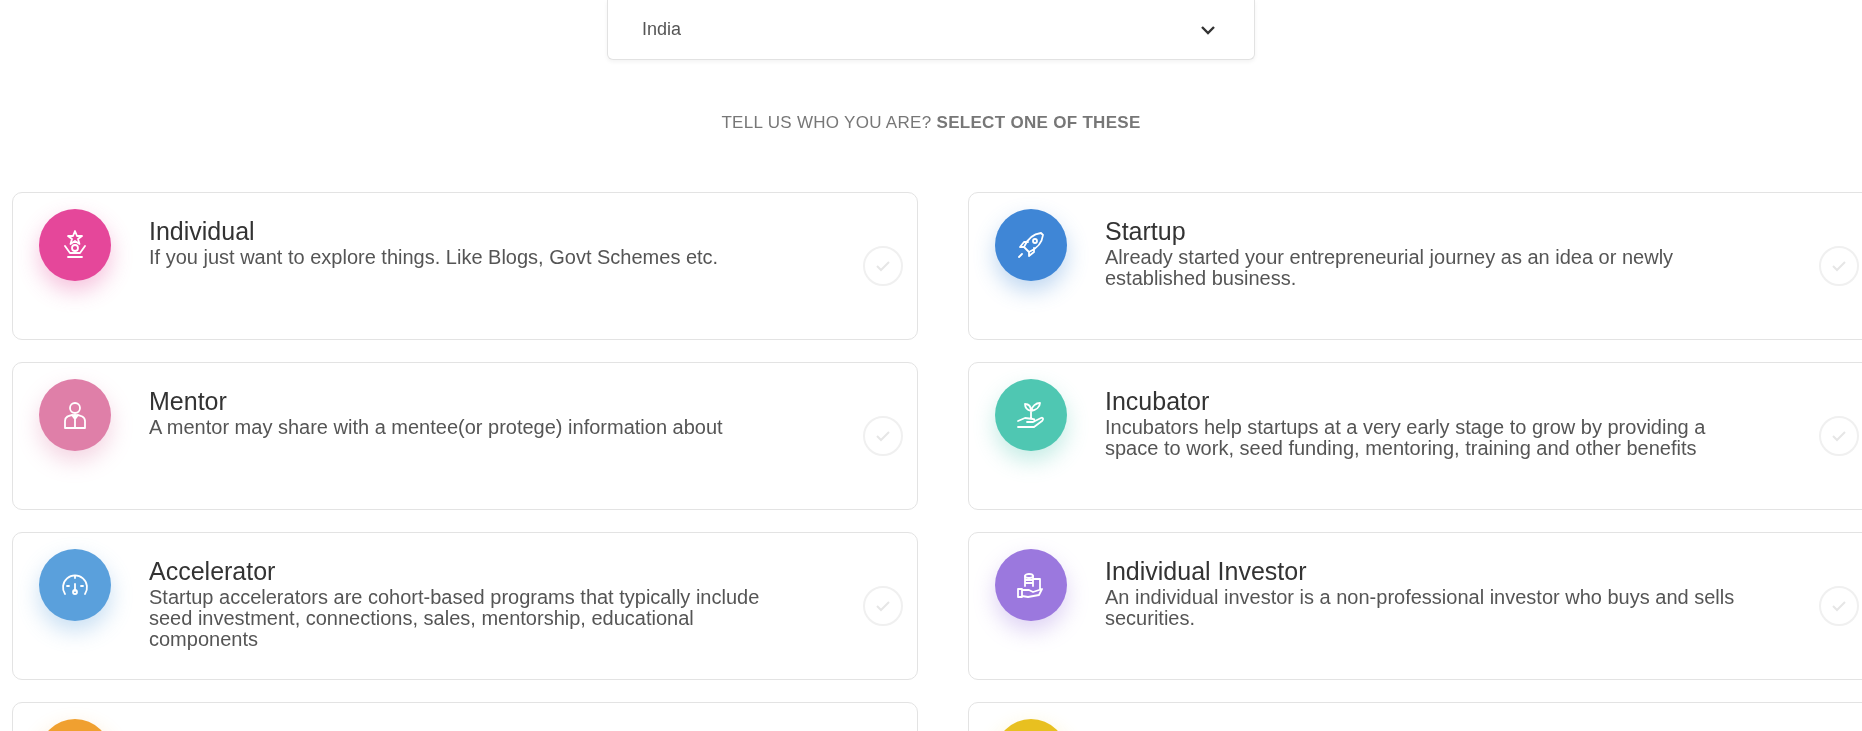  What do you see at coordinates (434, 258) in the screenshot?
I see `role-description: If you just want to explore things. Like Blogs, Govt Schemes etc.` at bounding box center [434, 258].